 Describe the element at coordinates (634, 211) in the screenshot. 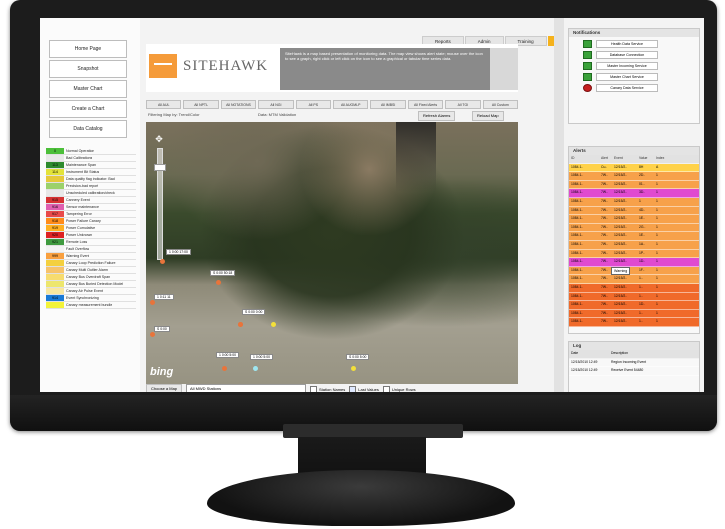

I see `alert-row: 1084.1.. 7W.. 12/15/2.. 4D.. 1` at that location.